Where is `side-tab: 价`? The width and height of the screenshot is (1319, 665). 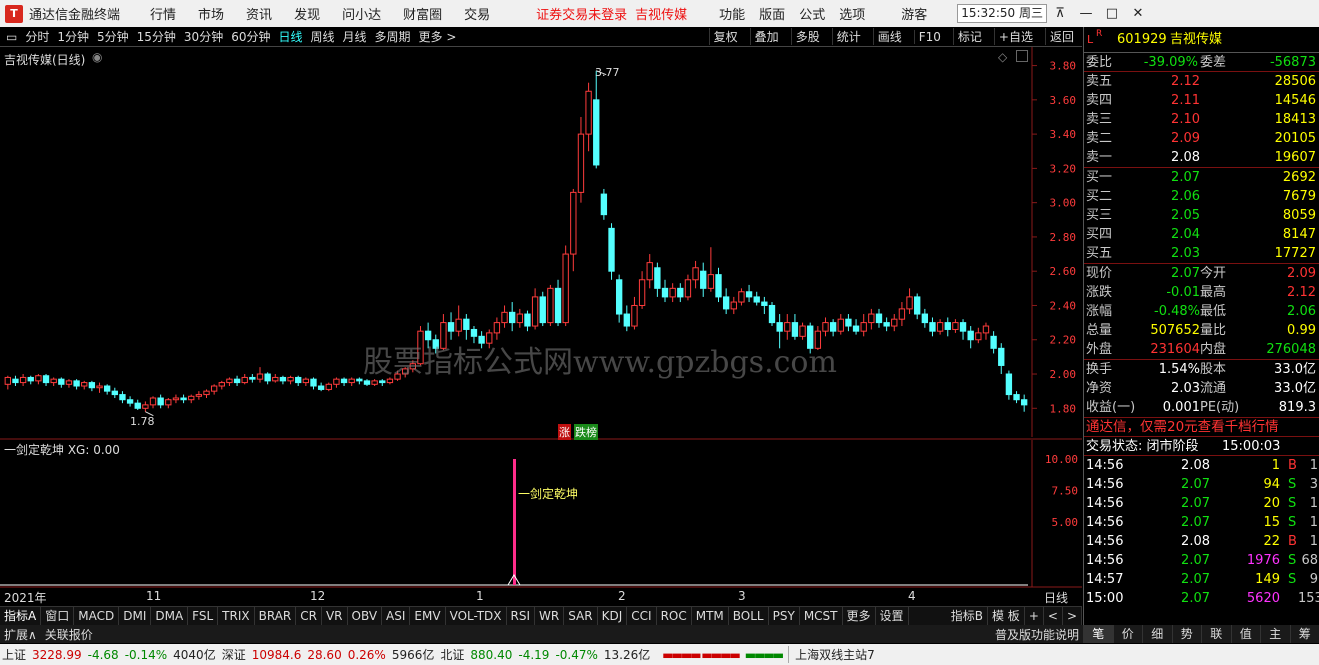 side-tab: 价 is located at coordinates (1127, 634).